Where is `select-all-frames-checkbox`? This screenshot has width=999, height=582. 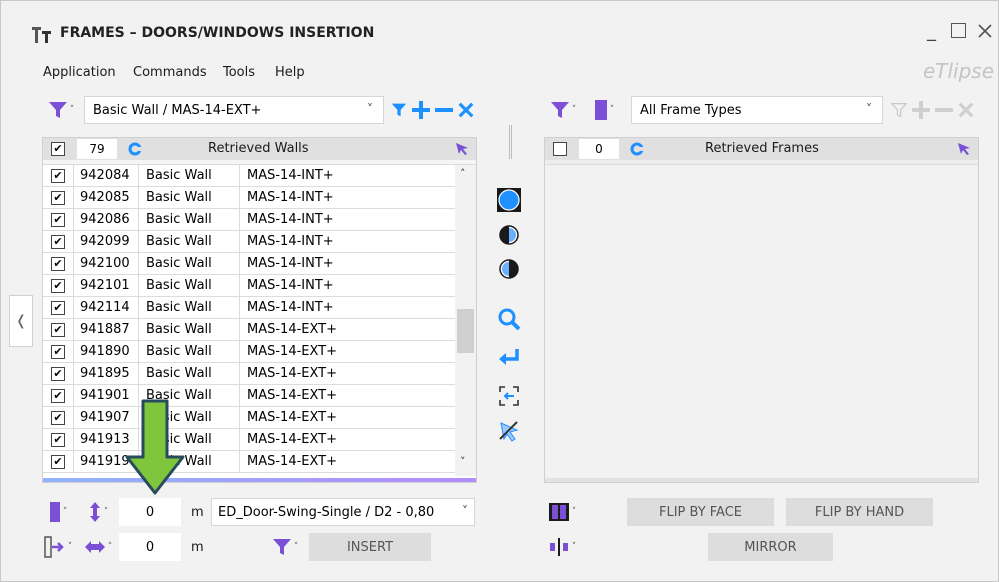 select-all-frames-checkbox is located at coordinates (560, 149).